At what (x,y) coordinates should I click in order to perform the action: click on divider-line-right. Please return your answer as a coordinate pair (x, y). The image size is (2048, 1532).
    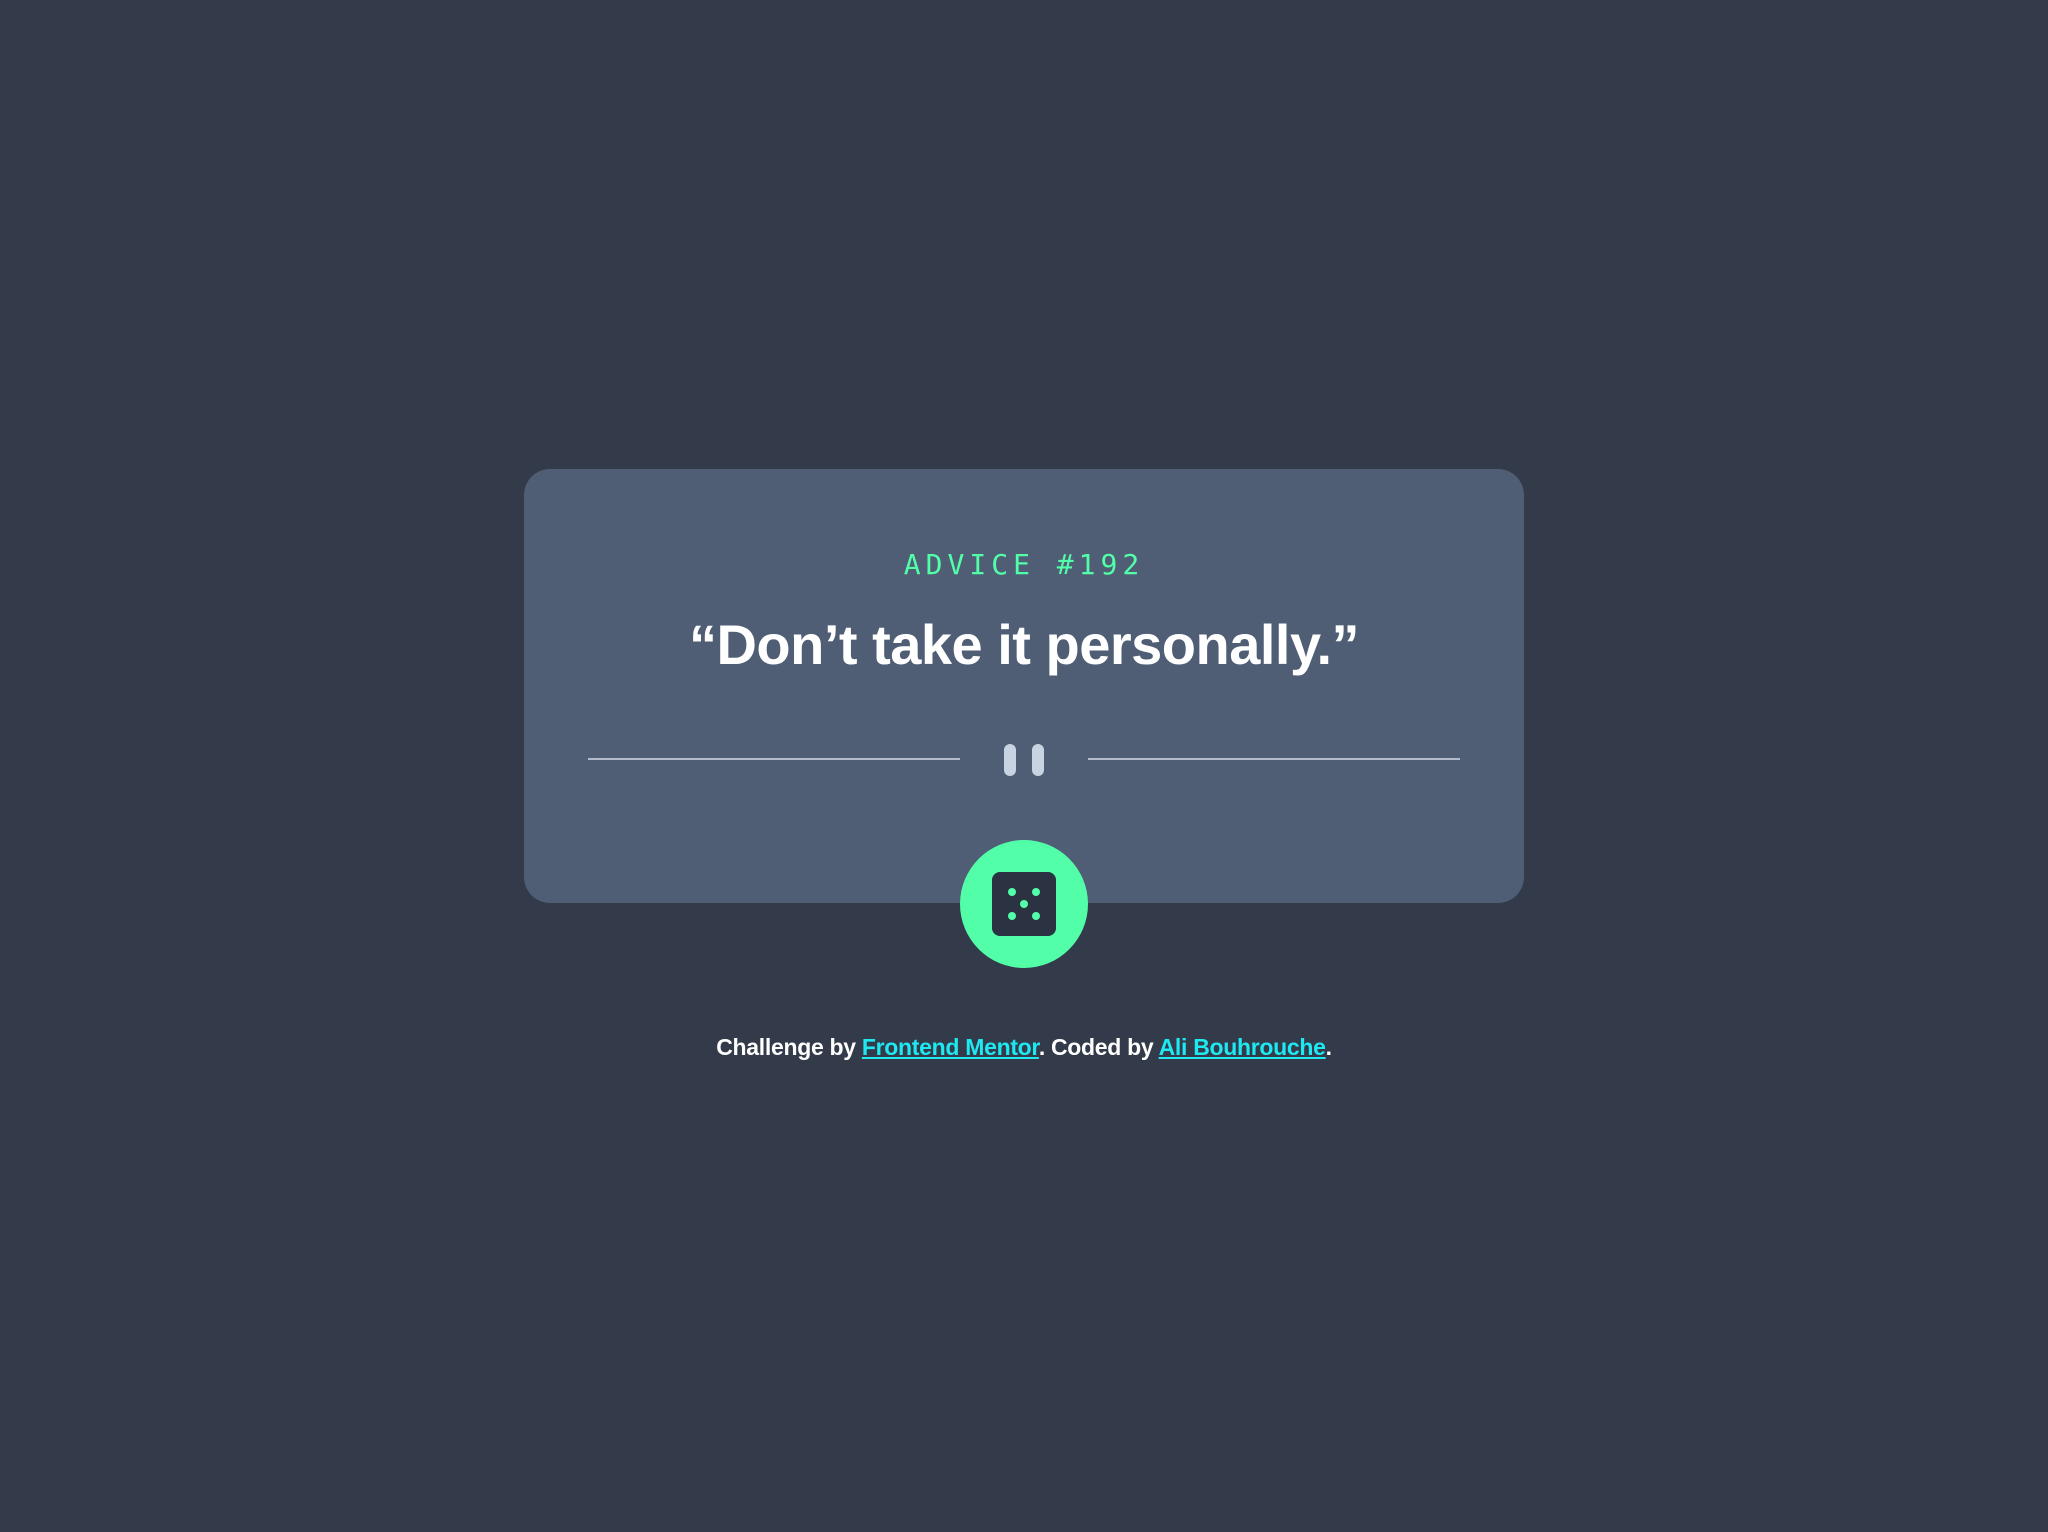
    Looking at the image, I should click on (1274, 759).